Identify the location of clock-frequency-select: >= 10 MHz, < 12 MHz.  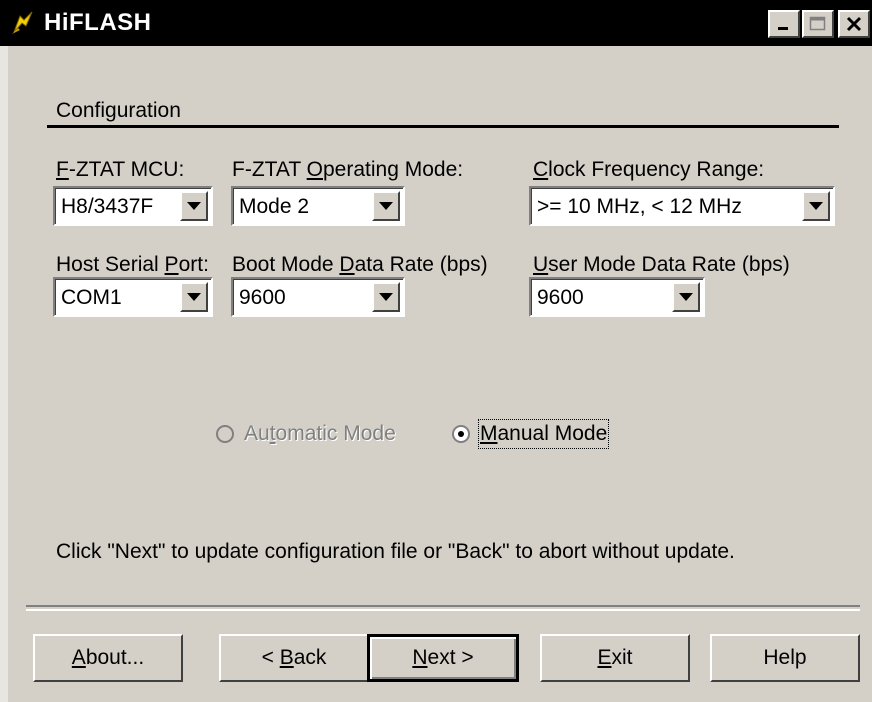
(682, 206).